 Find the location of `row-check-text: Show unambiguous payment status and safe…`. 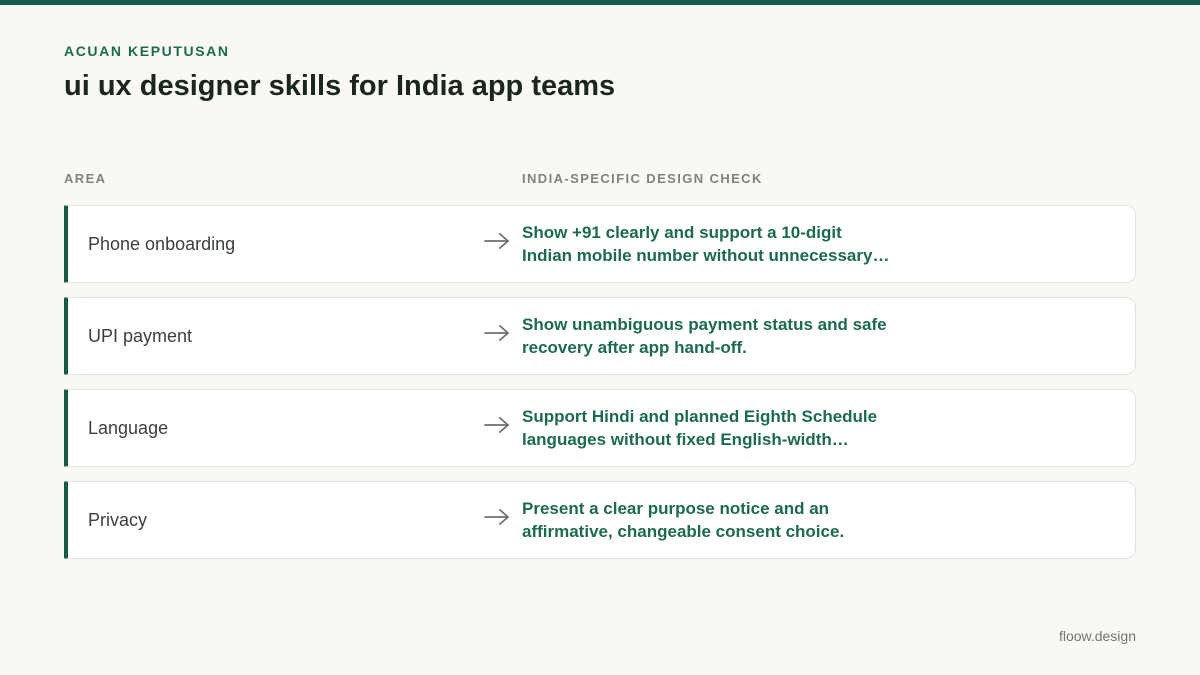

row-check-text: Show unambiguous payment status and safe… is located at coordinates (722, 336).